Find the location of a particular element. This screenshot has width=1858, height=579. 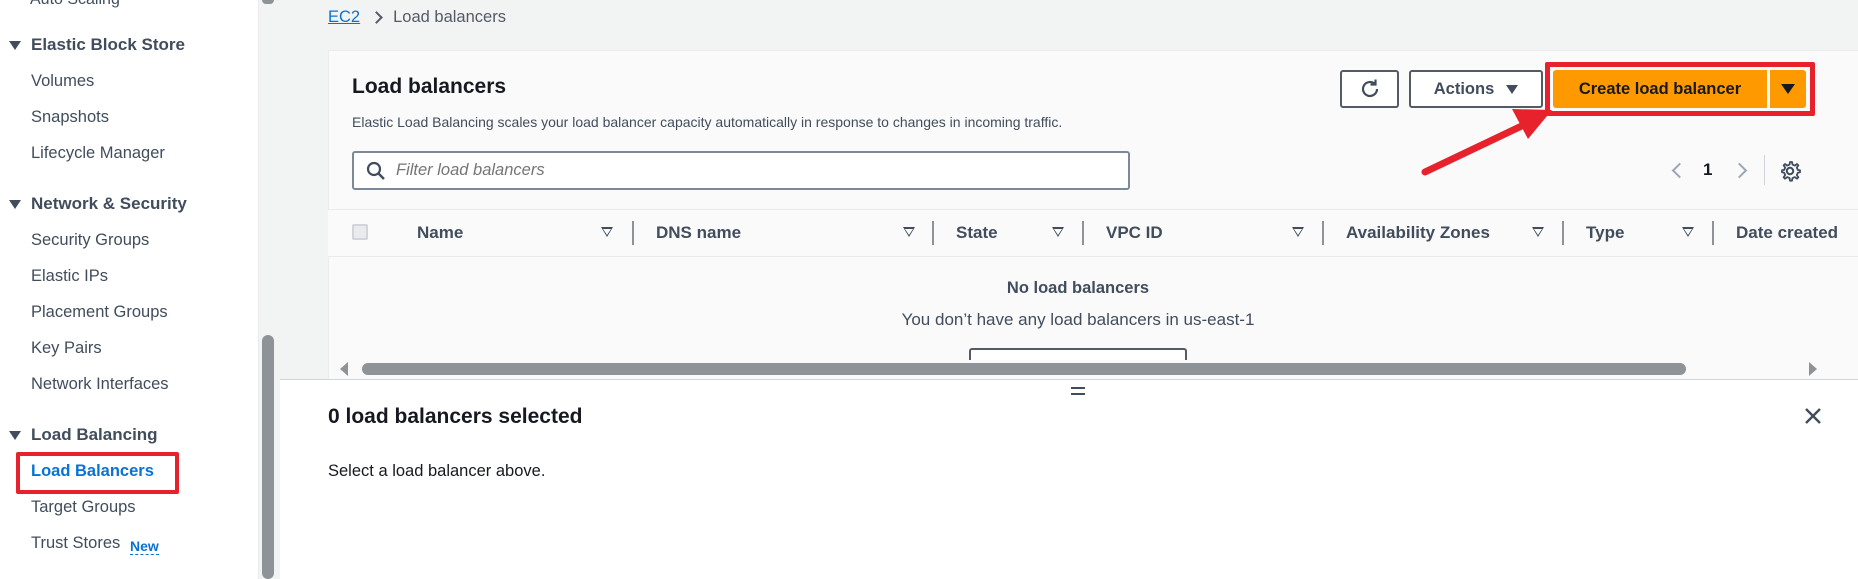

section-label: Load Balancing is located at coordinates (94, 434).